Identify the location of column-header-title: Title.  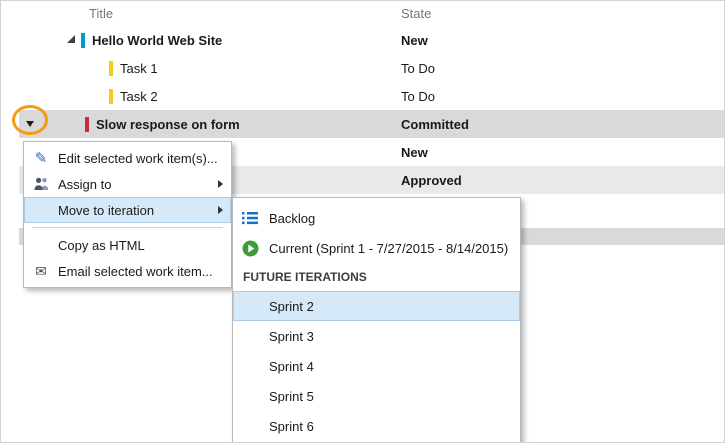
(101, 13).